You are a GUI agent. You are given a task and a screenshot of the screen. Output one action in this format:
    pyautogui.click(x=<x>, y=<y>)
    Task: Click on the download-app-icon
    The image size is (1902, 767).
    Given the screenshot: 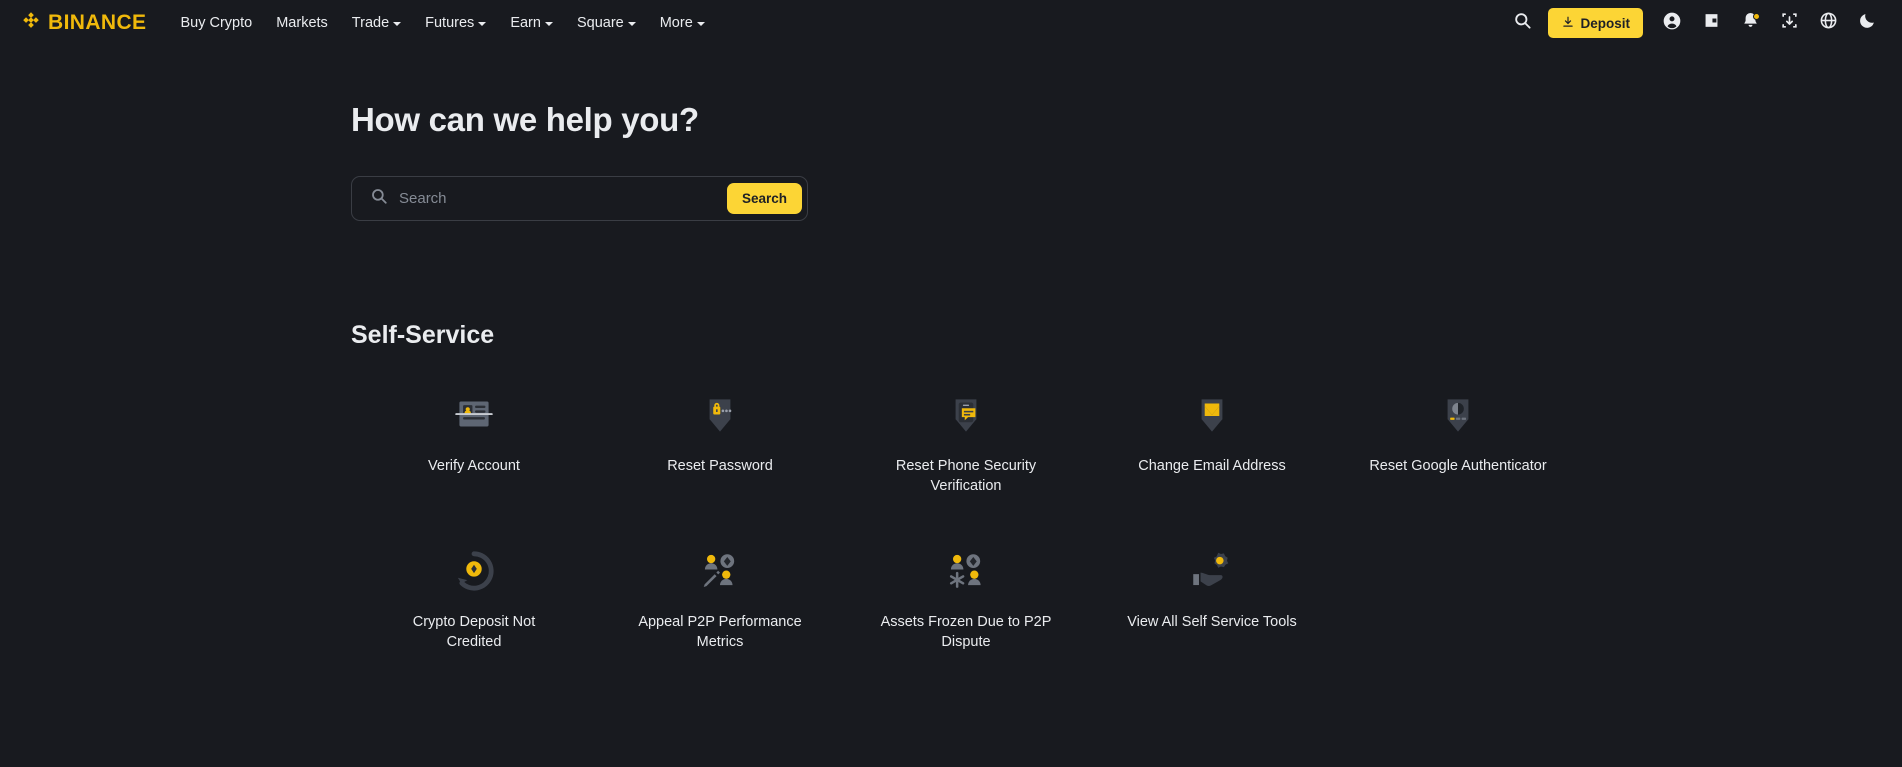 What is the action you would take?
    pyautogui.click(x=1789, y=23)
    